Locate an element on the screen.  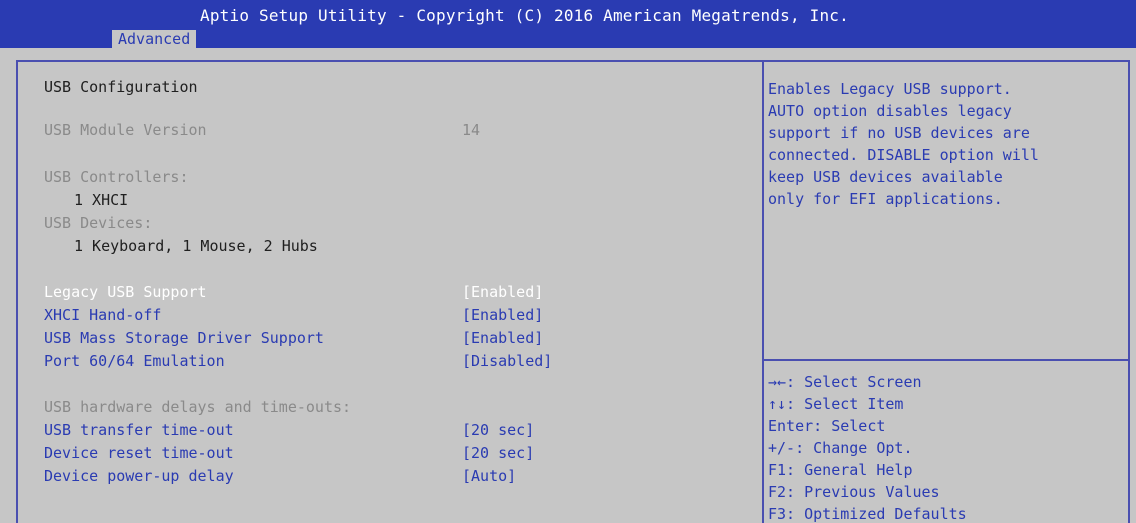
help-line: support if no USB devices are is located at coordinates (899, 133).